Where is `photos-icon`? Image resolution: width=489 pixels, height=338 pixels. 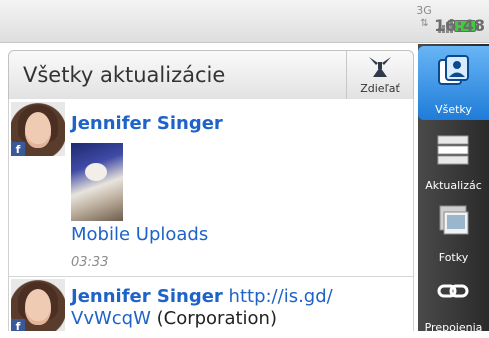
photos-icon is located at coordinates (454, 220).